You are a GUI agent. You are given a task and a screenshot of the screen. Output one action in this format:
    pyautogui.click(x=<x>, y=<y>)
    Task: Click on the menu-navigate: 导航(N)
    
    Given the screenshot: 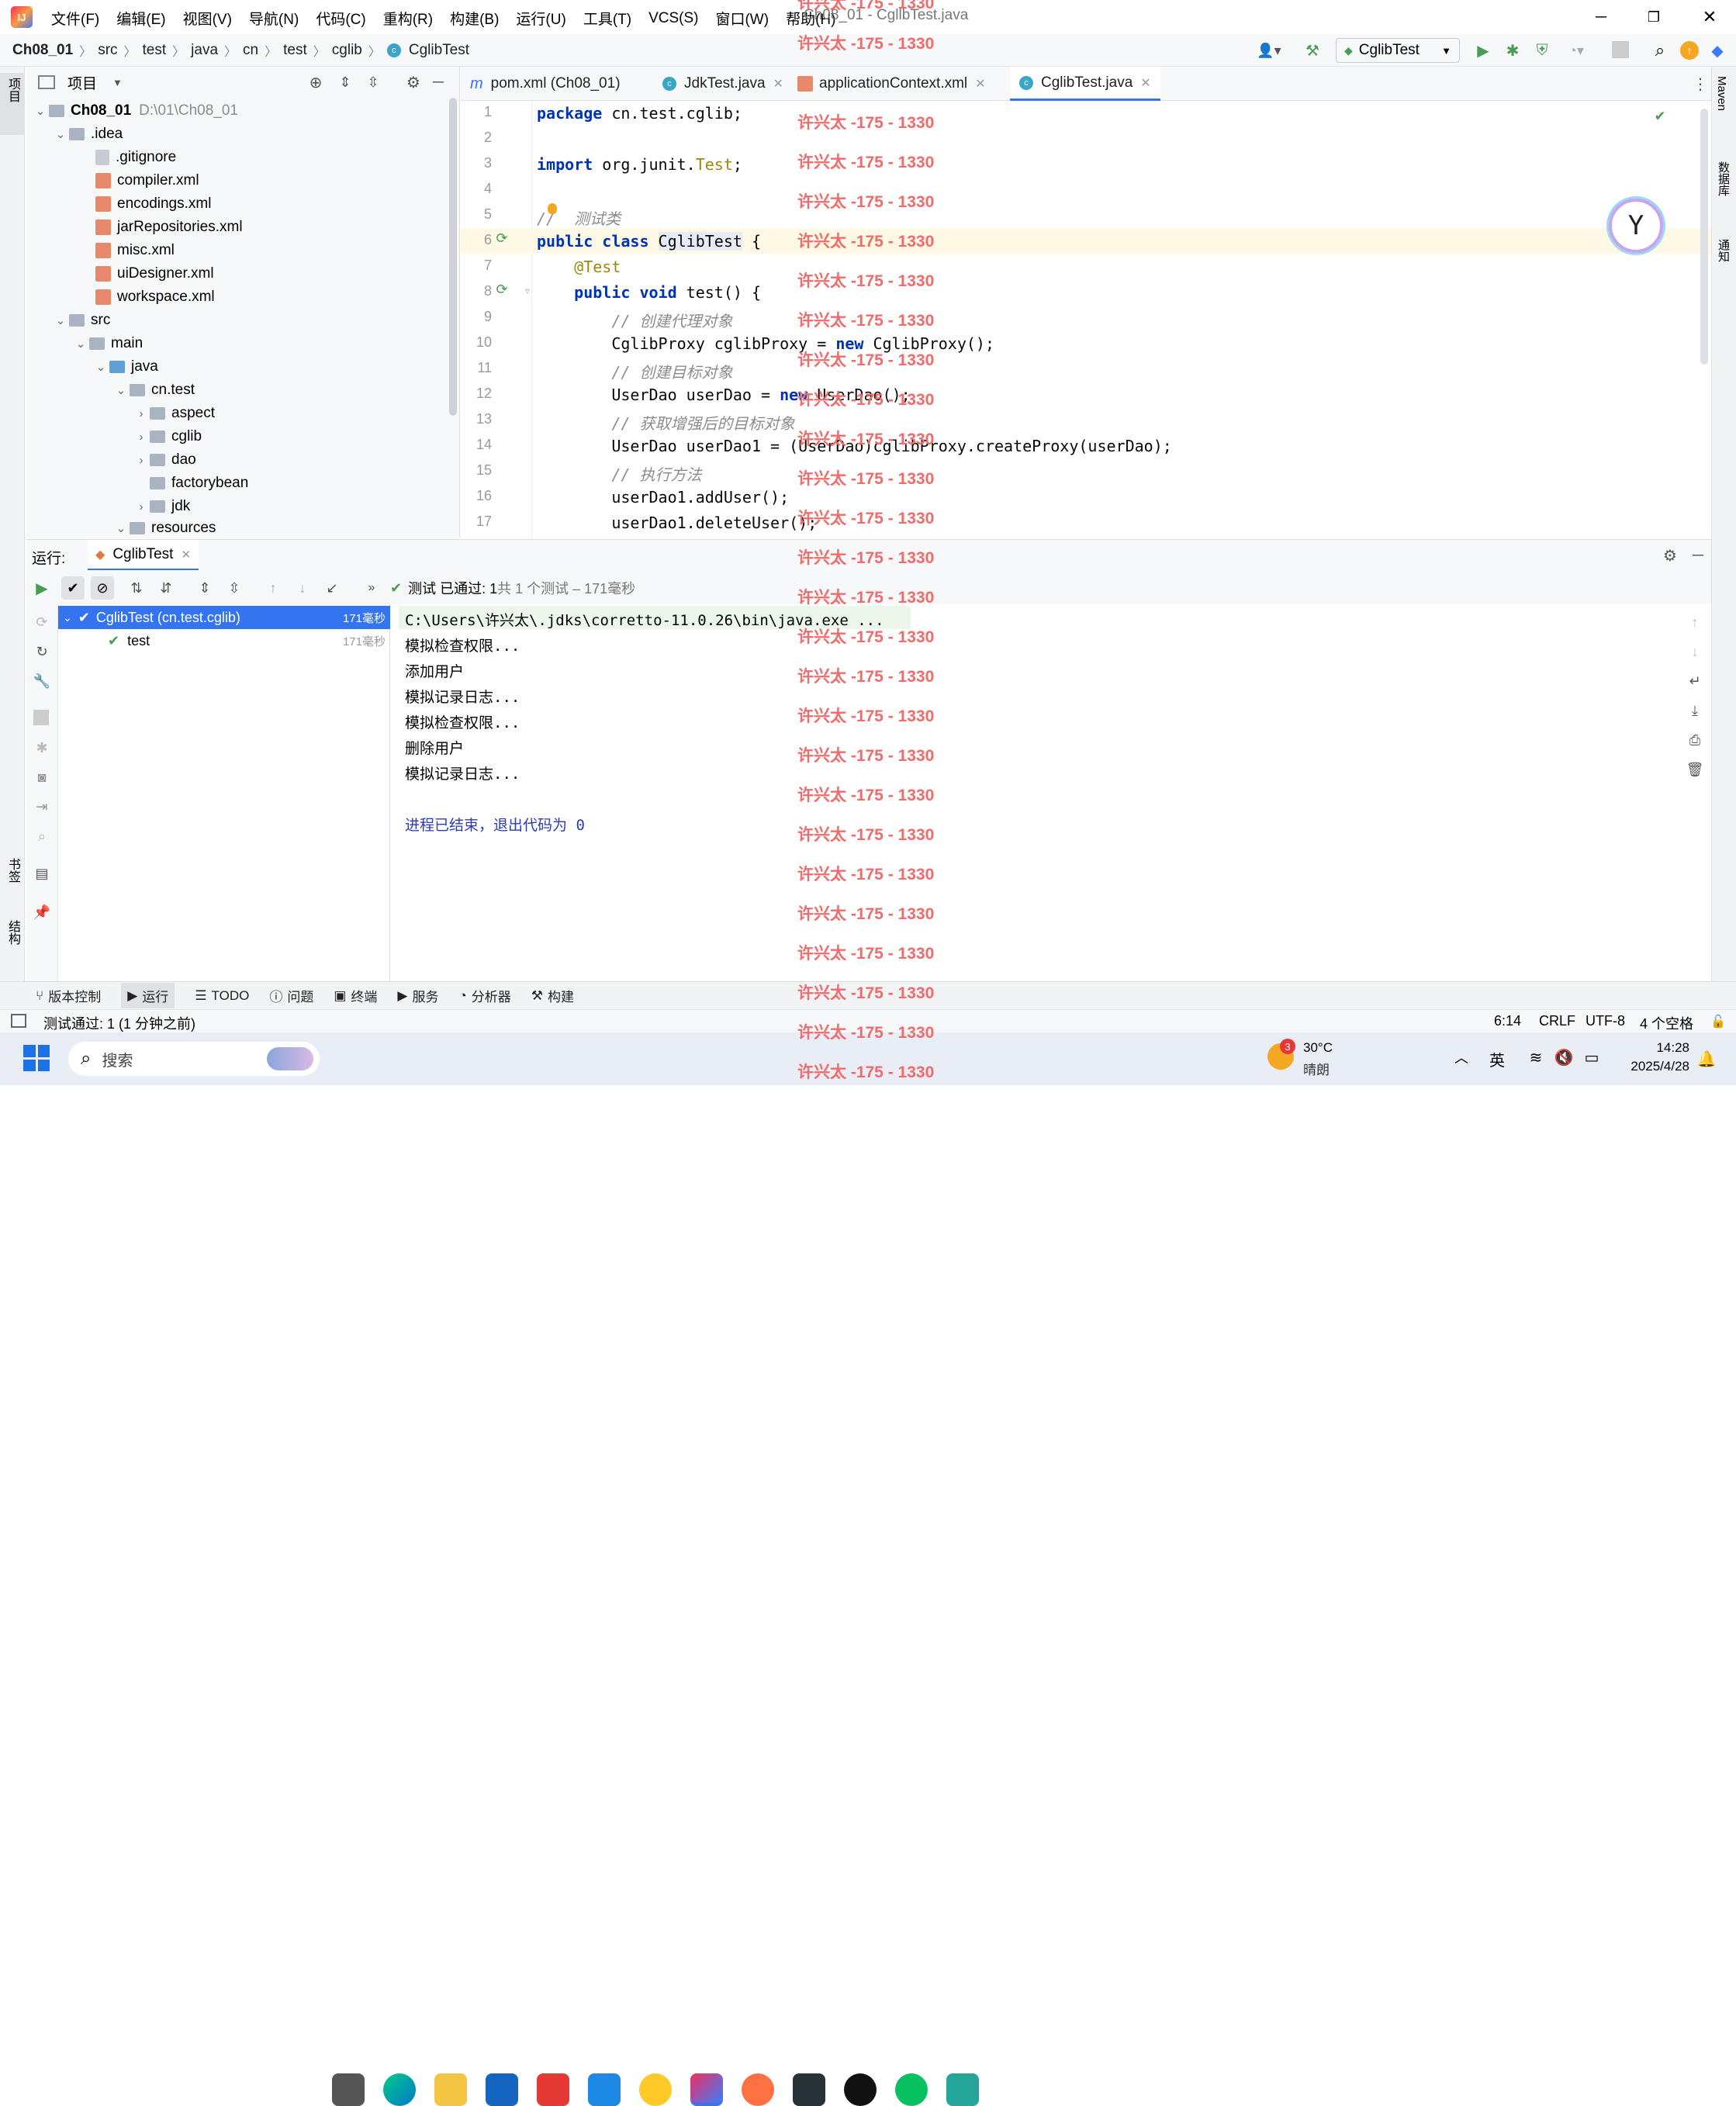 What is the action you would take?
    pyautogui.click(x=274, y=18)
    